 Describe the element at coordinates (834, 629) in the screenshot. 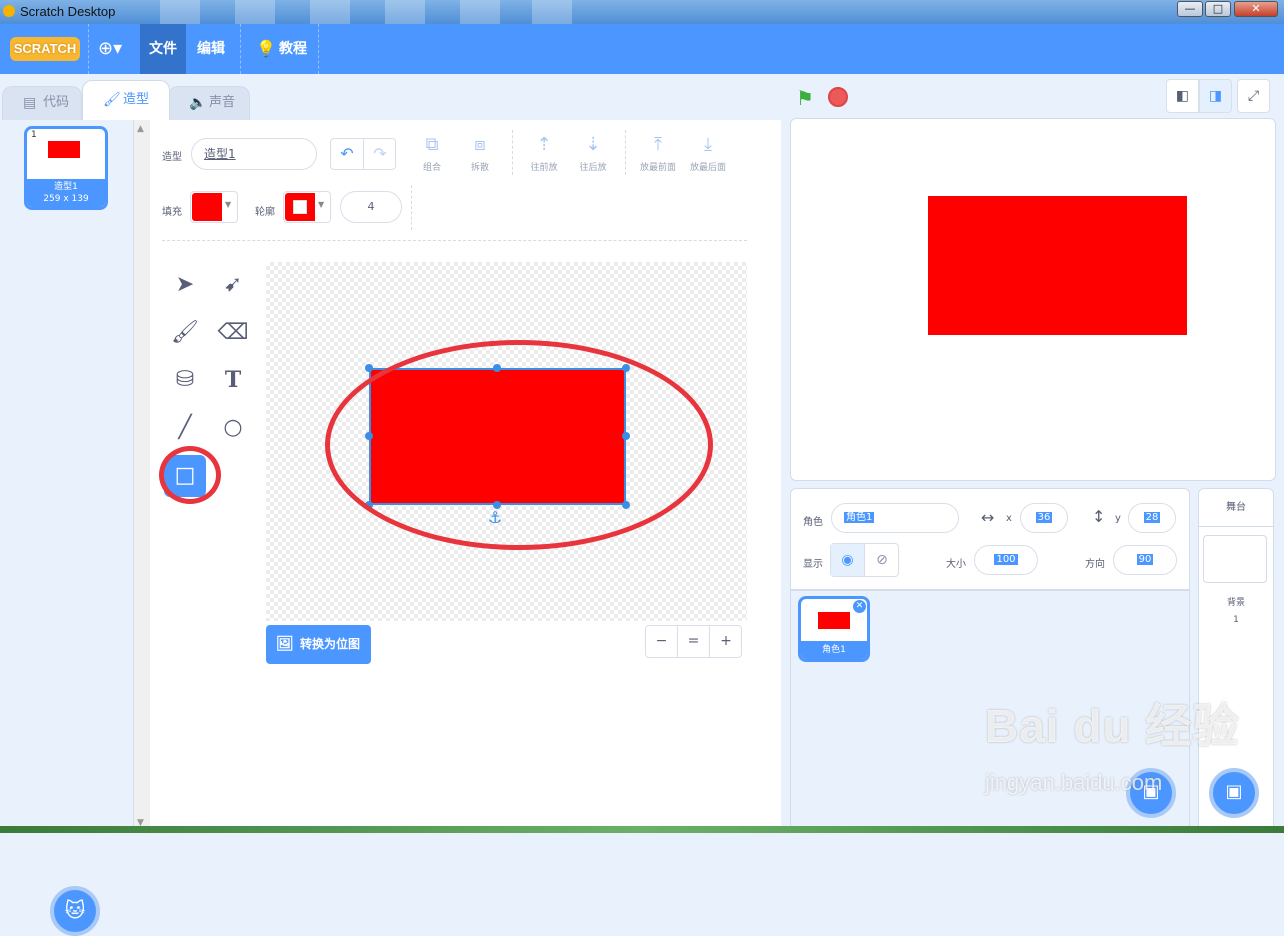

I see `sprite-tile: ✕ 角色1` at that location.